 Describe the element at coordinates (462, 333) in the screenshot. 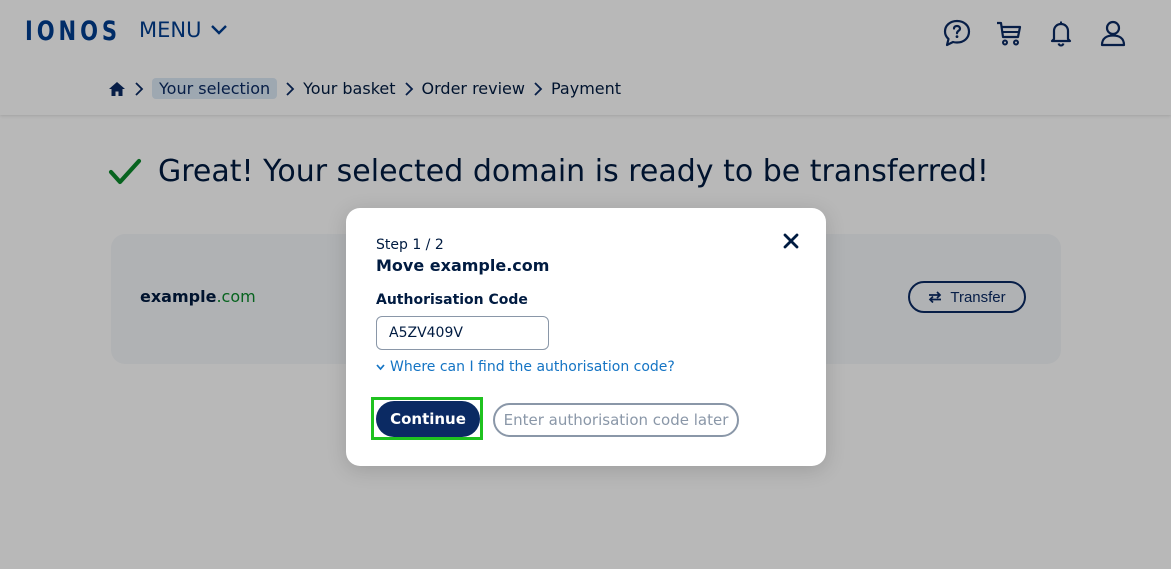

I see `auth-code-input` at that location.